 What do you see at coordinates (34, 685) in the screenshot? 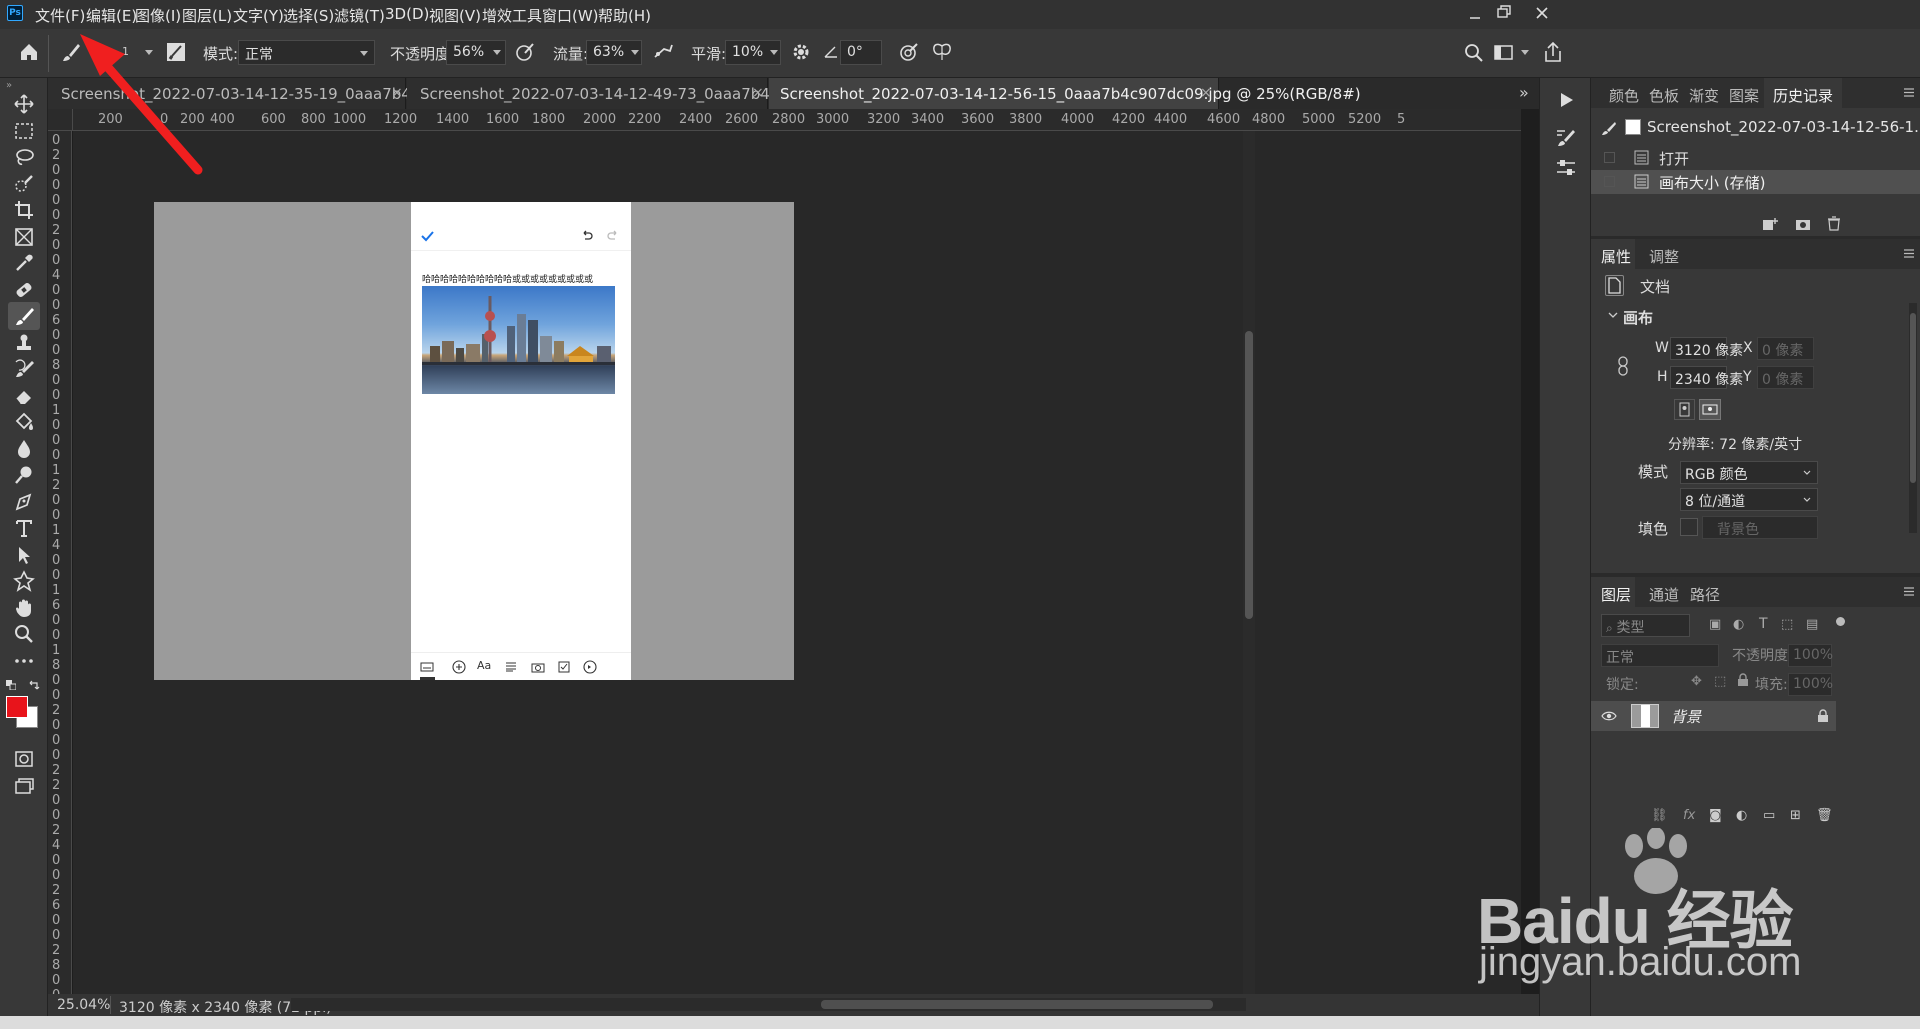
I see `swap-colors-icon` at bounding box center [34, 685].